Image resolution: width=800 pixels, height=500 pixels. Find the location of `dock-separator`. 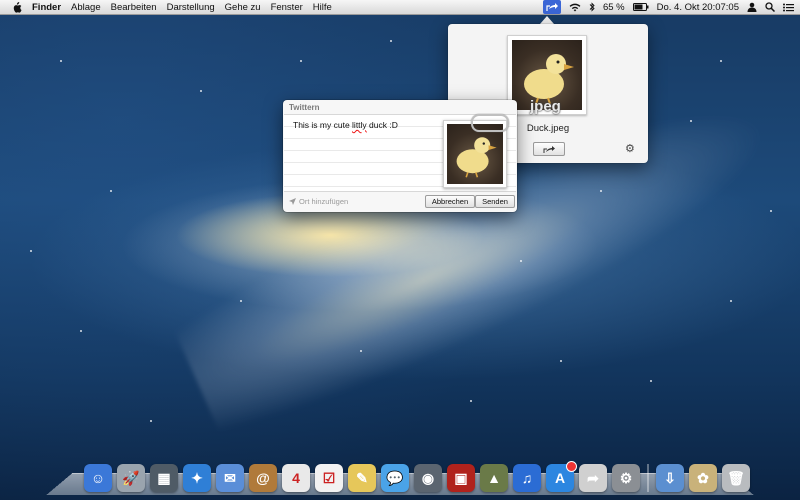

dock-separator is located at coordinates (648, 478).